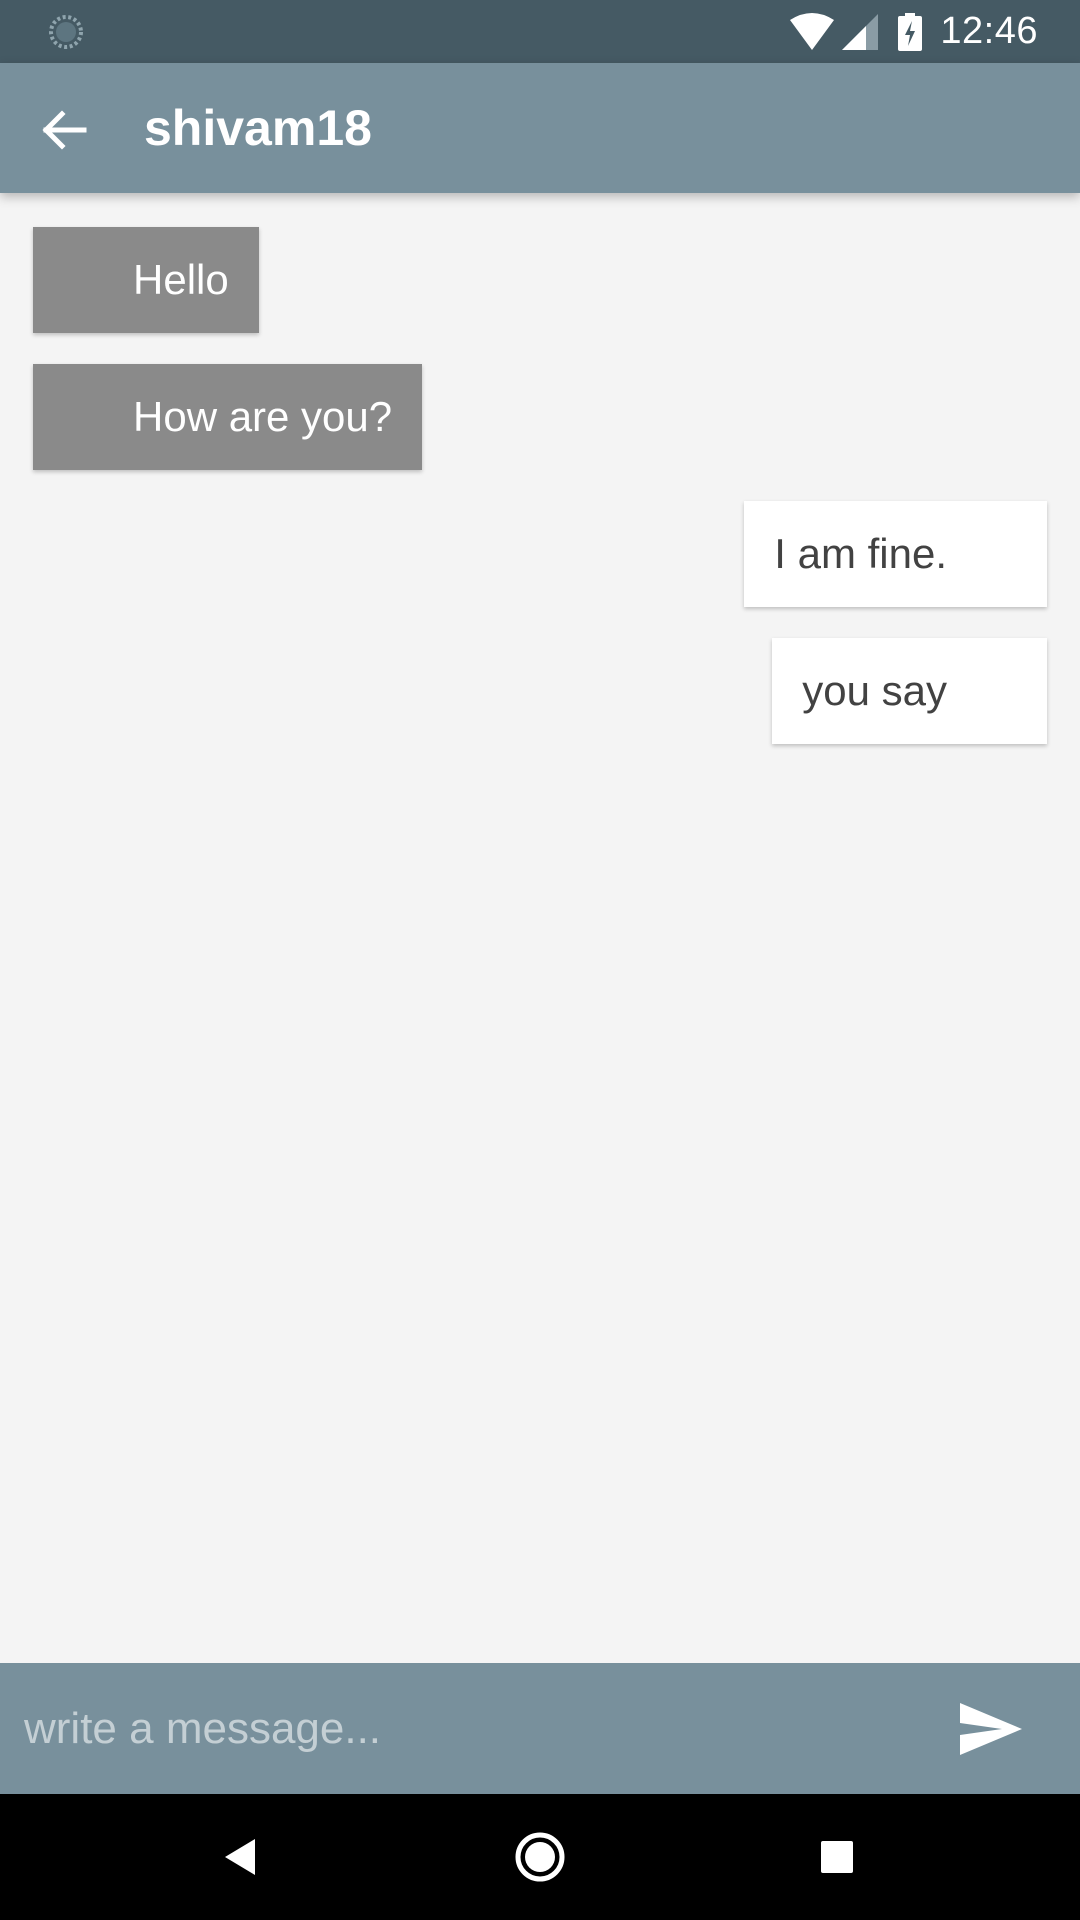  What do you see at coordinates (909, 691) in the screenshot?
I see `message-bubble-outgoing: you say` at bounding box center [909, 691].